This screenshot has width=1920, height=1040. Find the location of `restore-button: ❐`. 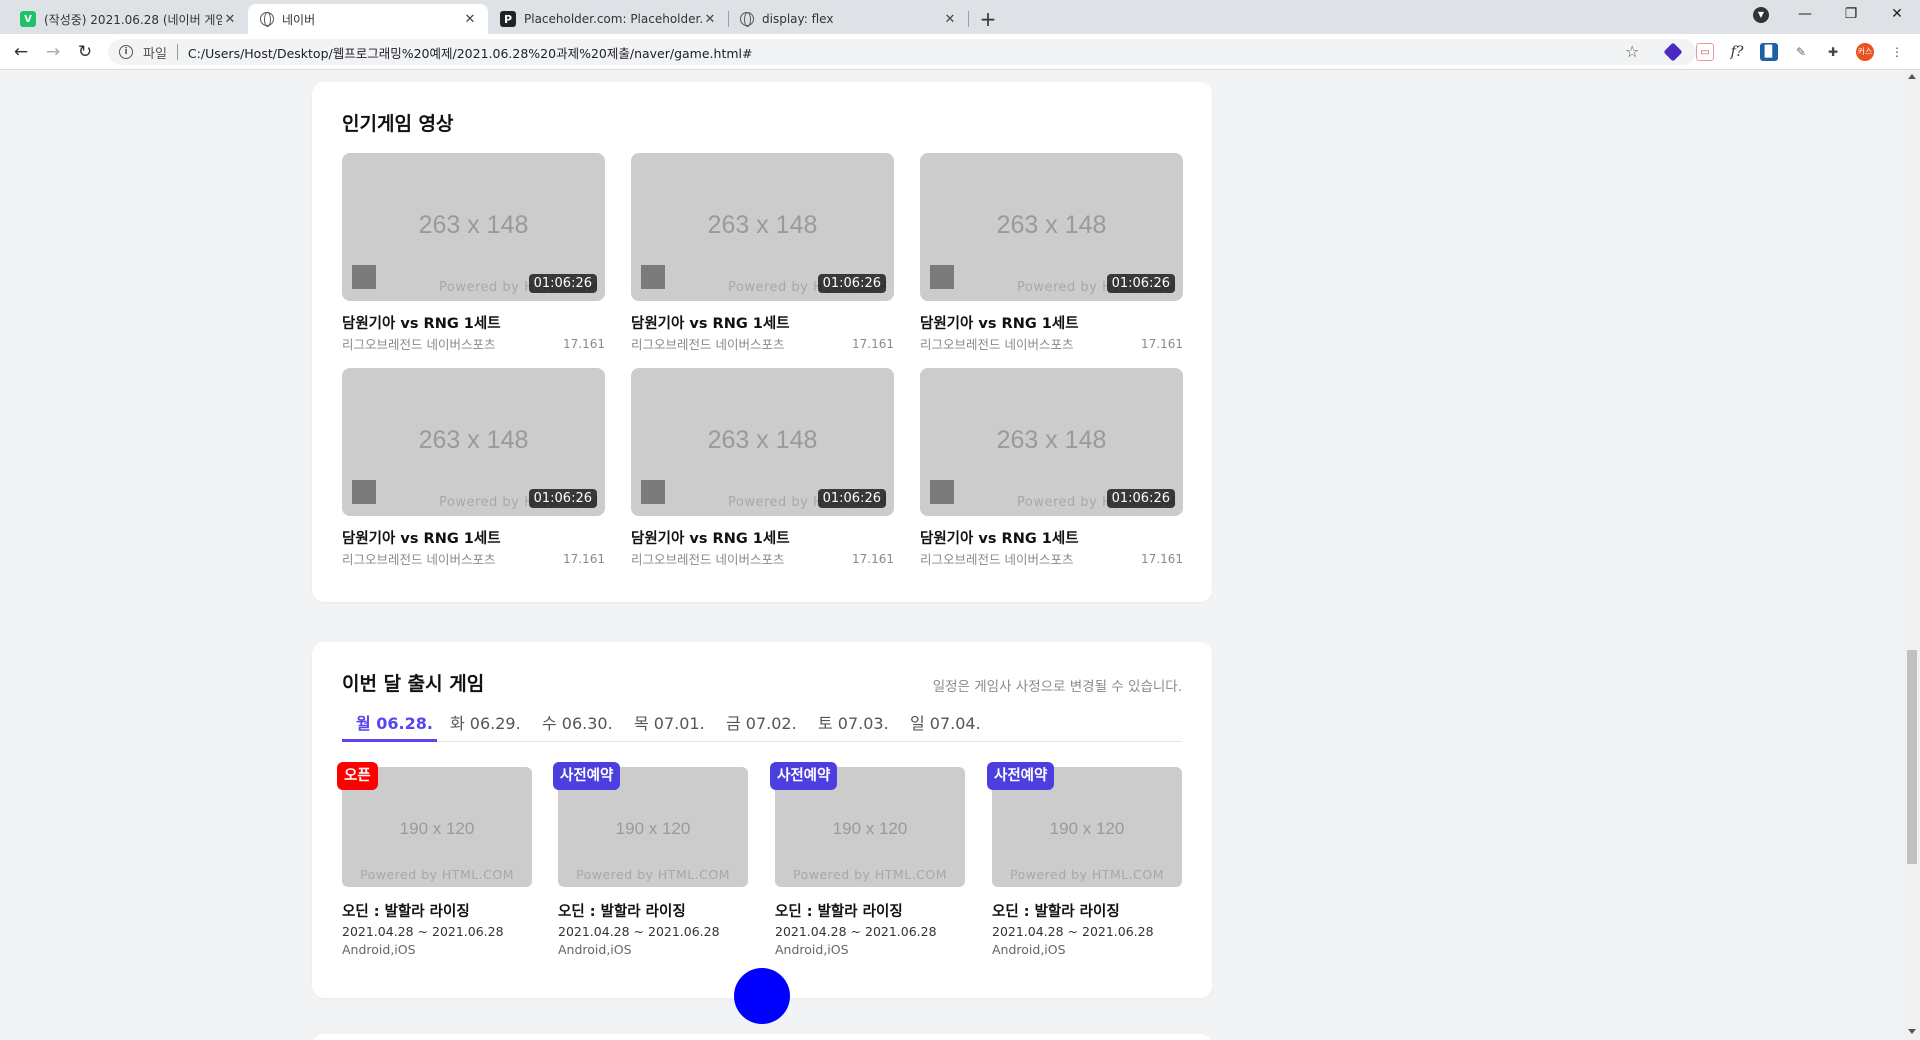

restore-button: ❐ is located at coordinates (1851, 15).